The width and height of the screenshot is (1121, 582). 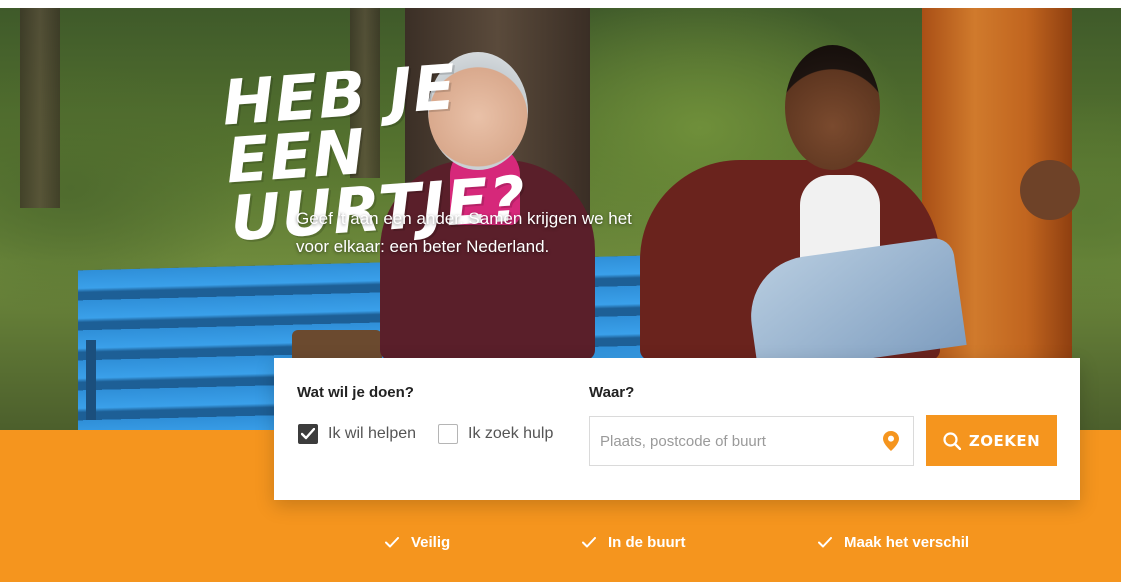 I want to click on location-pin-icon, so click(x=891, y=441).